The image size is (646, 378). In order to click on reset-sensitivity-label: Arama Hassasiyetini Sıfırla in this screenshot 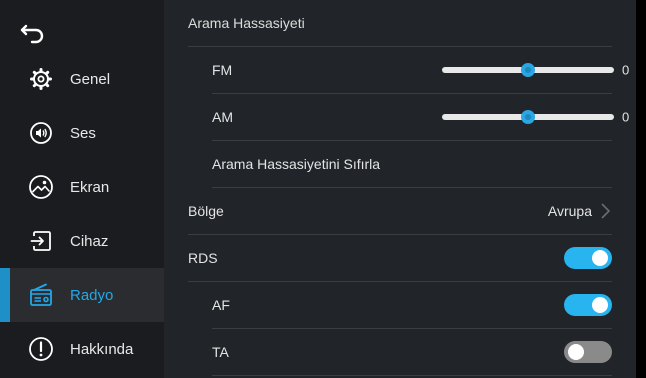, I will do `click(296, 164)`.